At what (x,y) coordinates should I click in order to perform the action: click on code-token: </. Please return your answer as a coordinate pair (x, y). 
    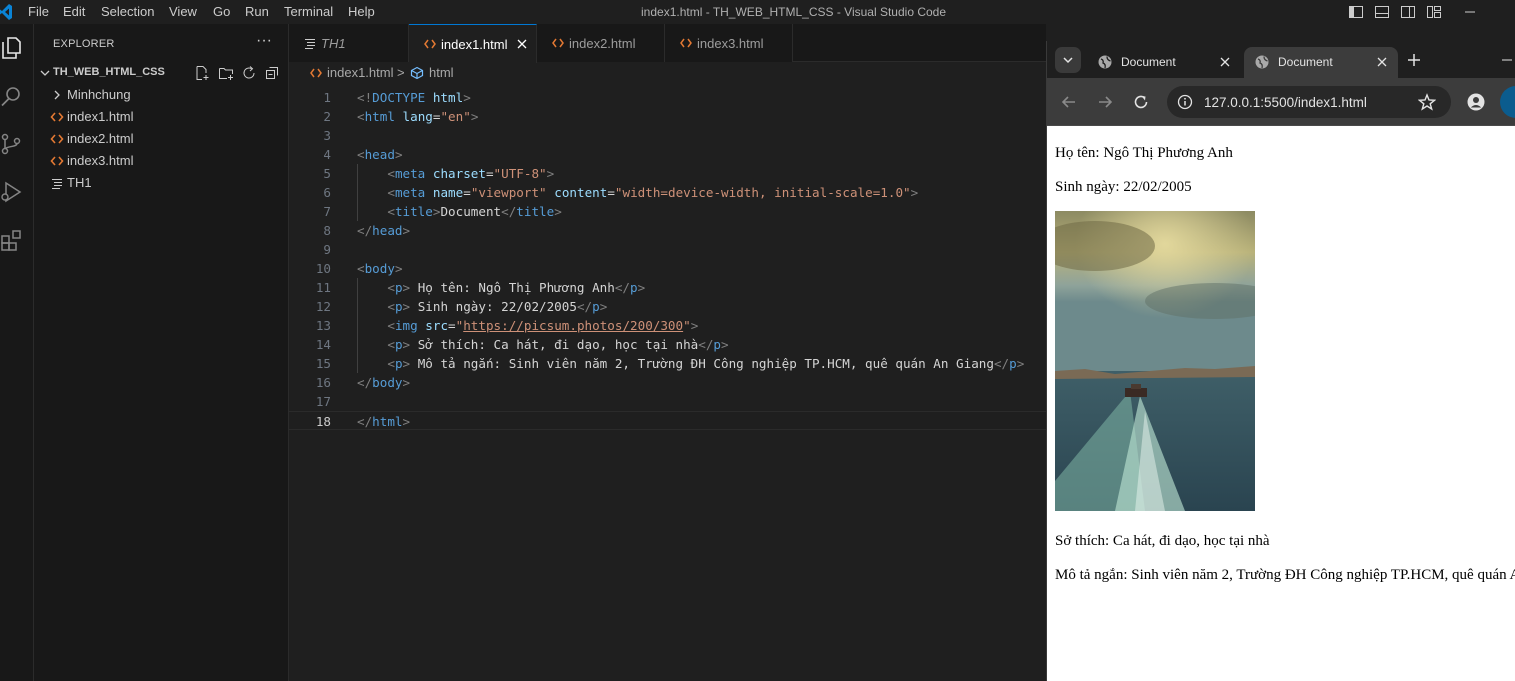
    Looking at the image, I should click on (509, 211).